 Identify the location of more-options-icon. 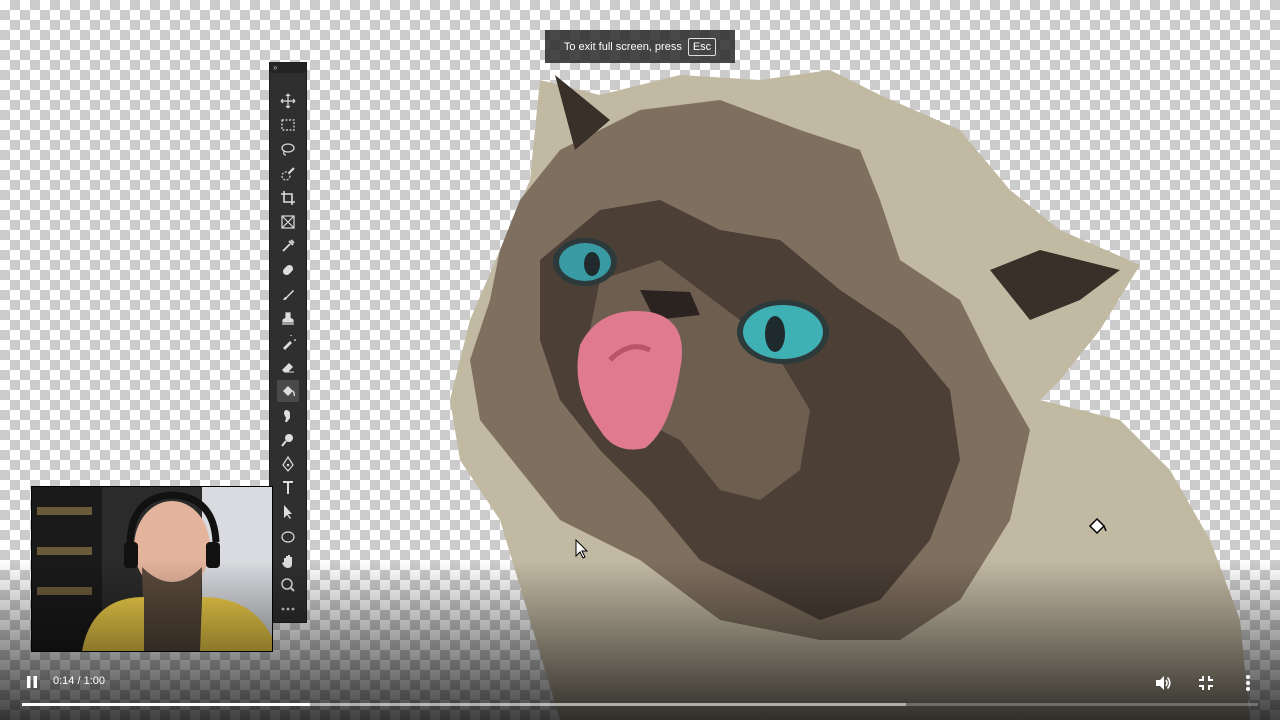
(1248, 683).